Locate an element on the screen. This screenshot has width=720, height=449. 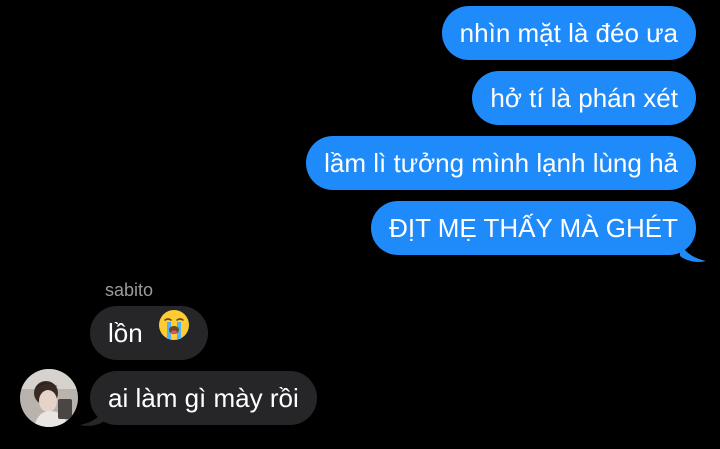
received-bubble-tail is located at coordinates (93, 417).